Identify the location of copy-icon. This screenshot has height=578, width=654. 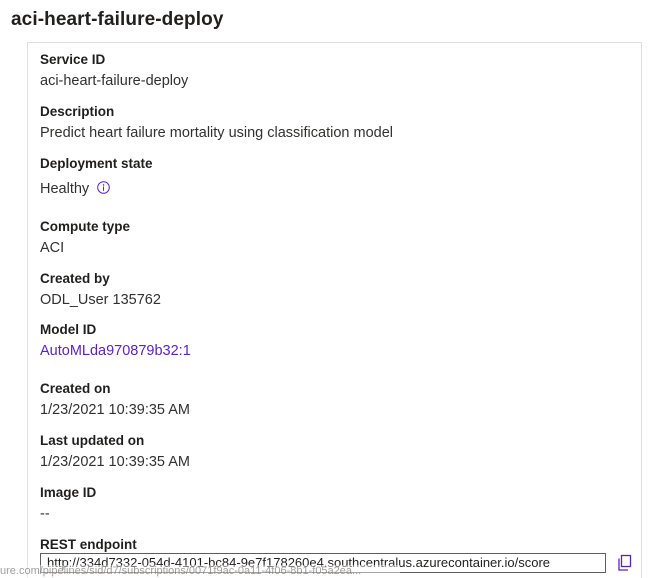
(625, 563).